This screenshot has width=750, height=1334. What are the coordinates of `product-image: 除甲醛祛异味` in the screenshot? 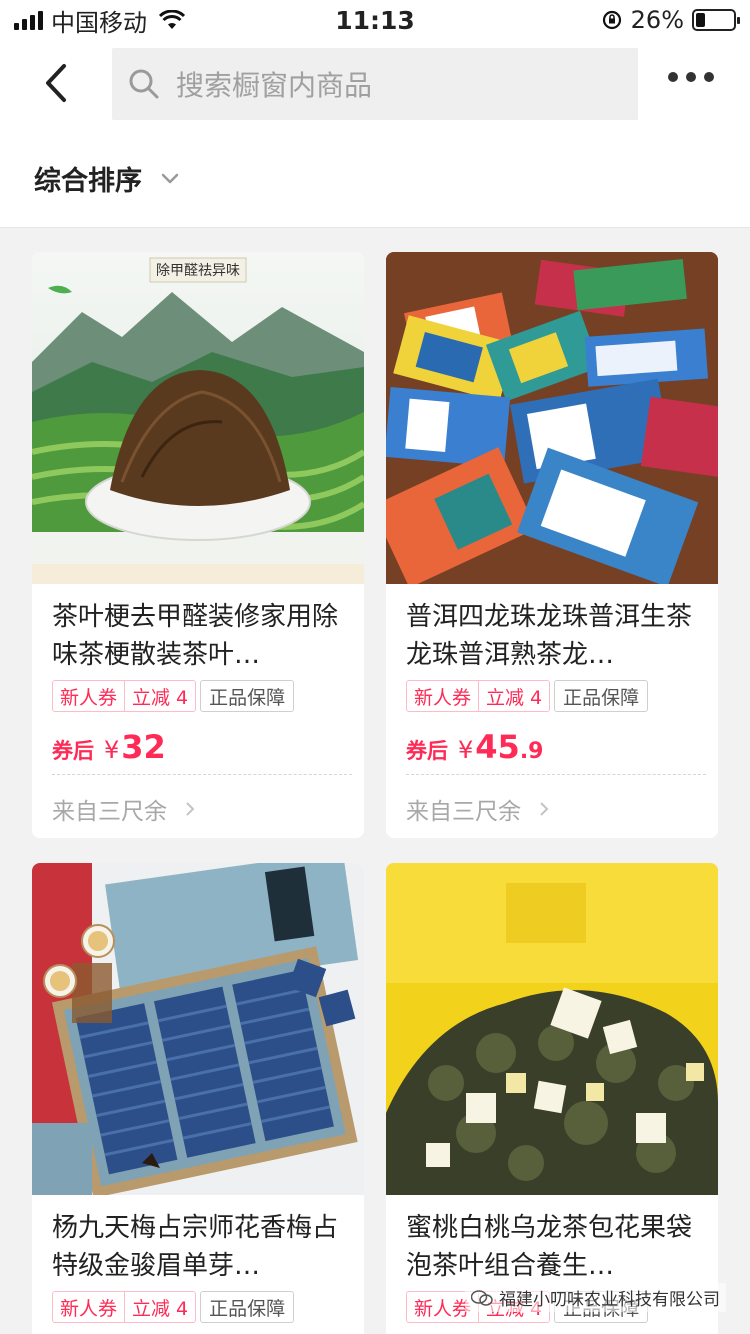 It's located at (198, 418).